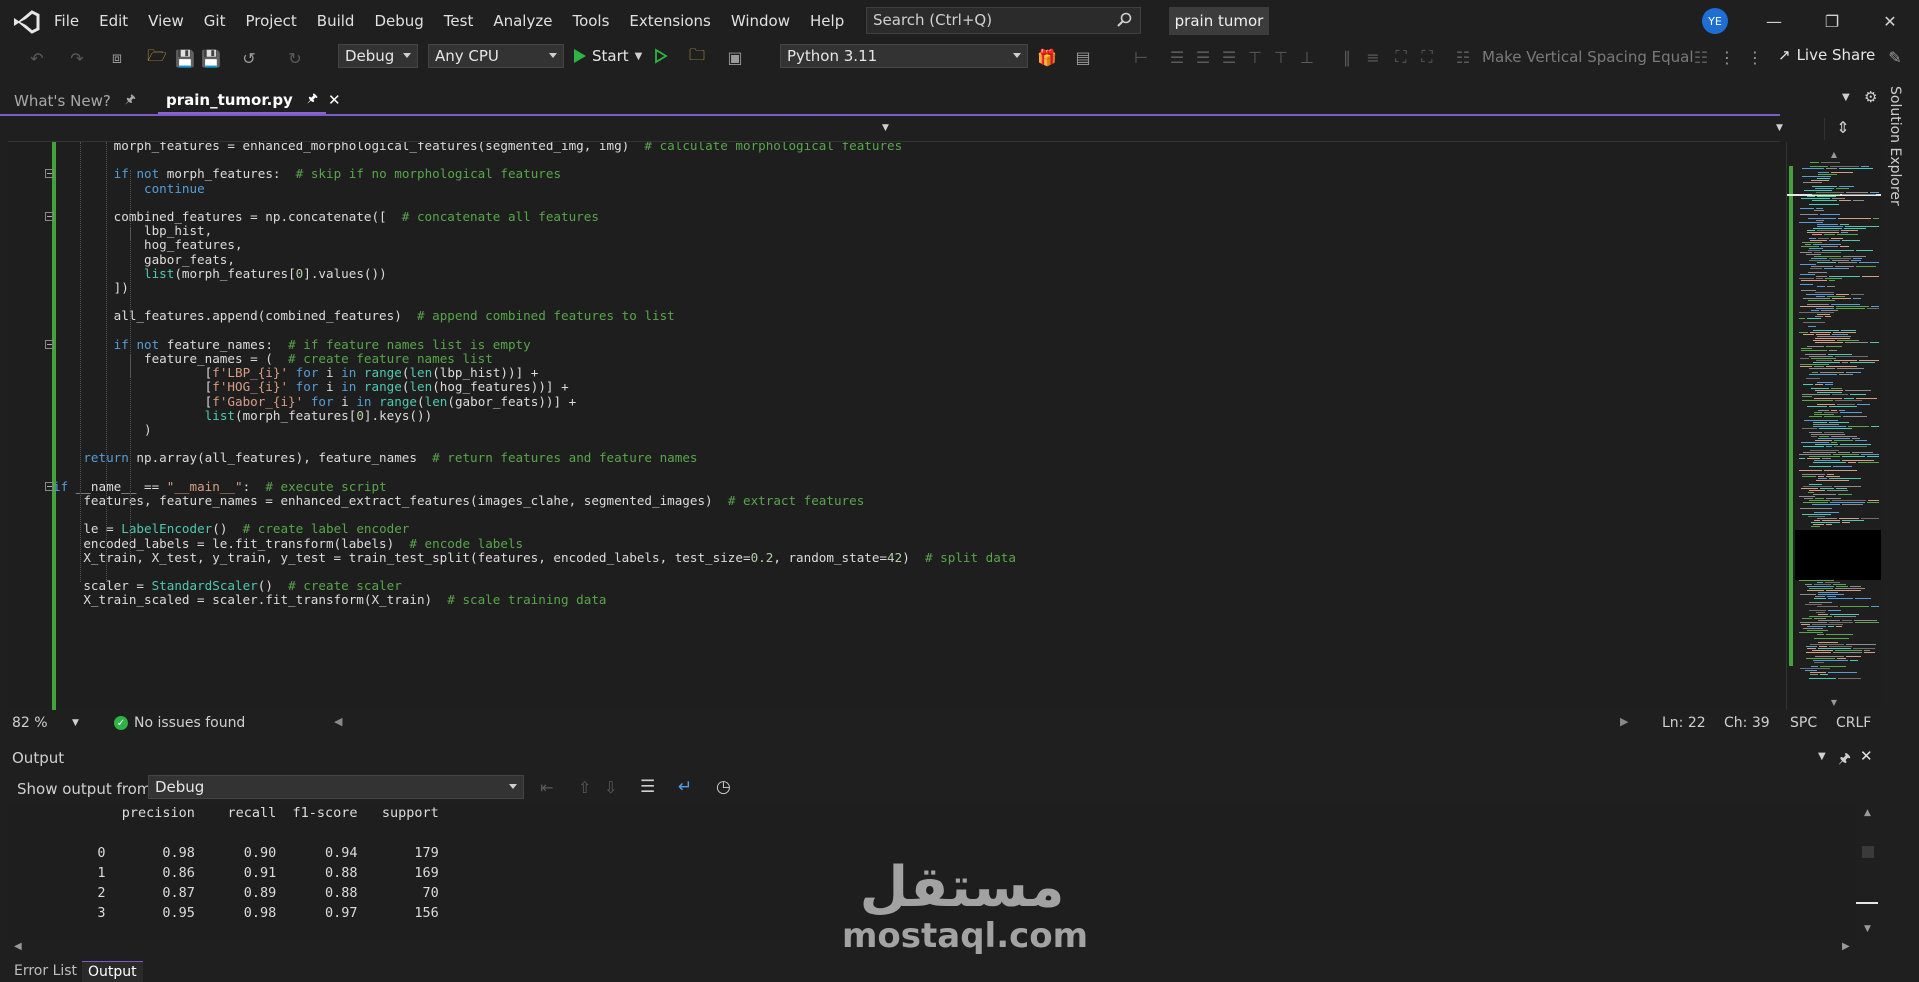 The image size is (1919, 982). What do you see at coordinates (334, 100) in the screenshot?
I see `close-tab-icon: ✕` at bounding box center [334, 100].